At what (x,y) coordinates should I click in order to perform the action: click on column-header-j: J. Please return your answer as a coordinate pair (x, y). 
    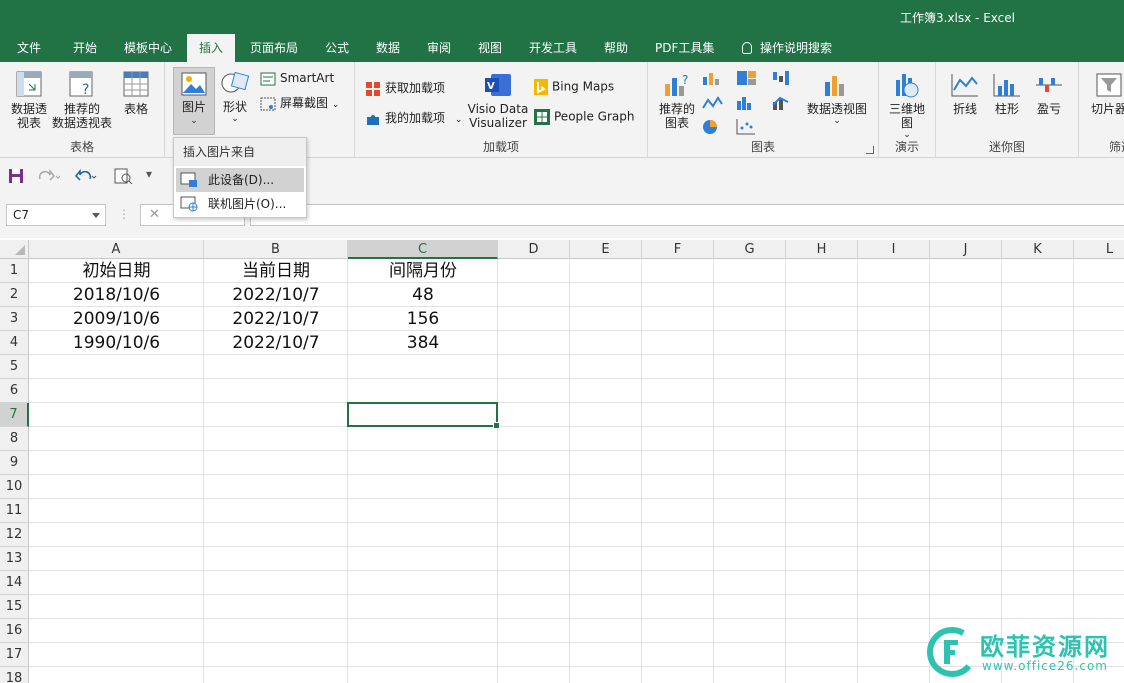
    Looking at the image, I should click on (966, 249).